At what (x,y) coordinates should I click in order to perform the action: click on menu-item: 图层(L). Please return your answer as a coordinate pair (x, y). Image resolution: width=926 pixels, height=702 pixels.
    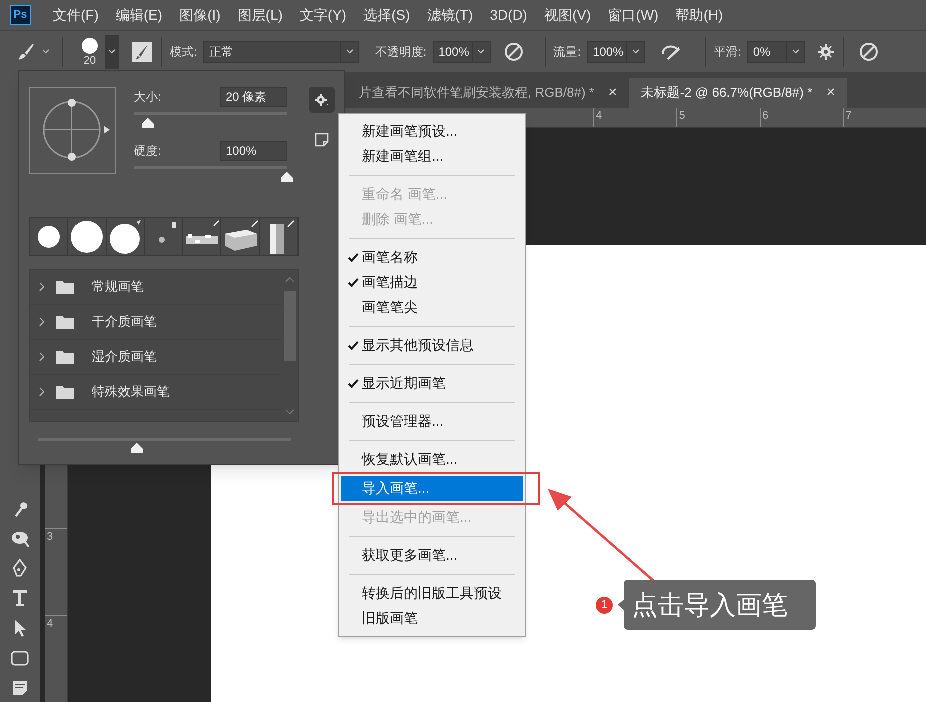
    Looking at the image, I should click on (260, 15).